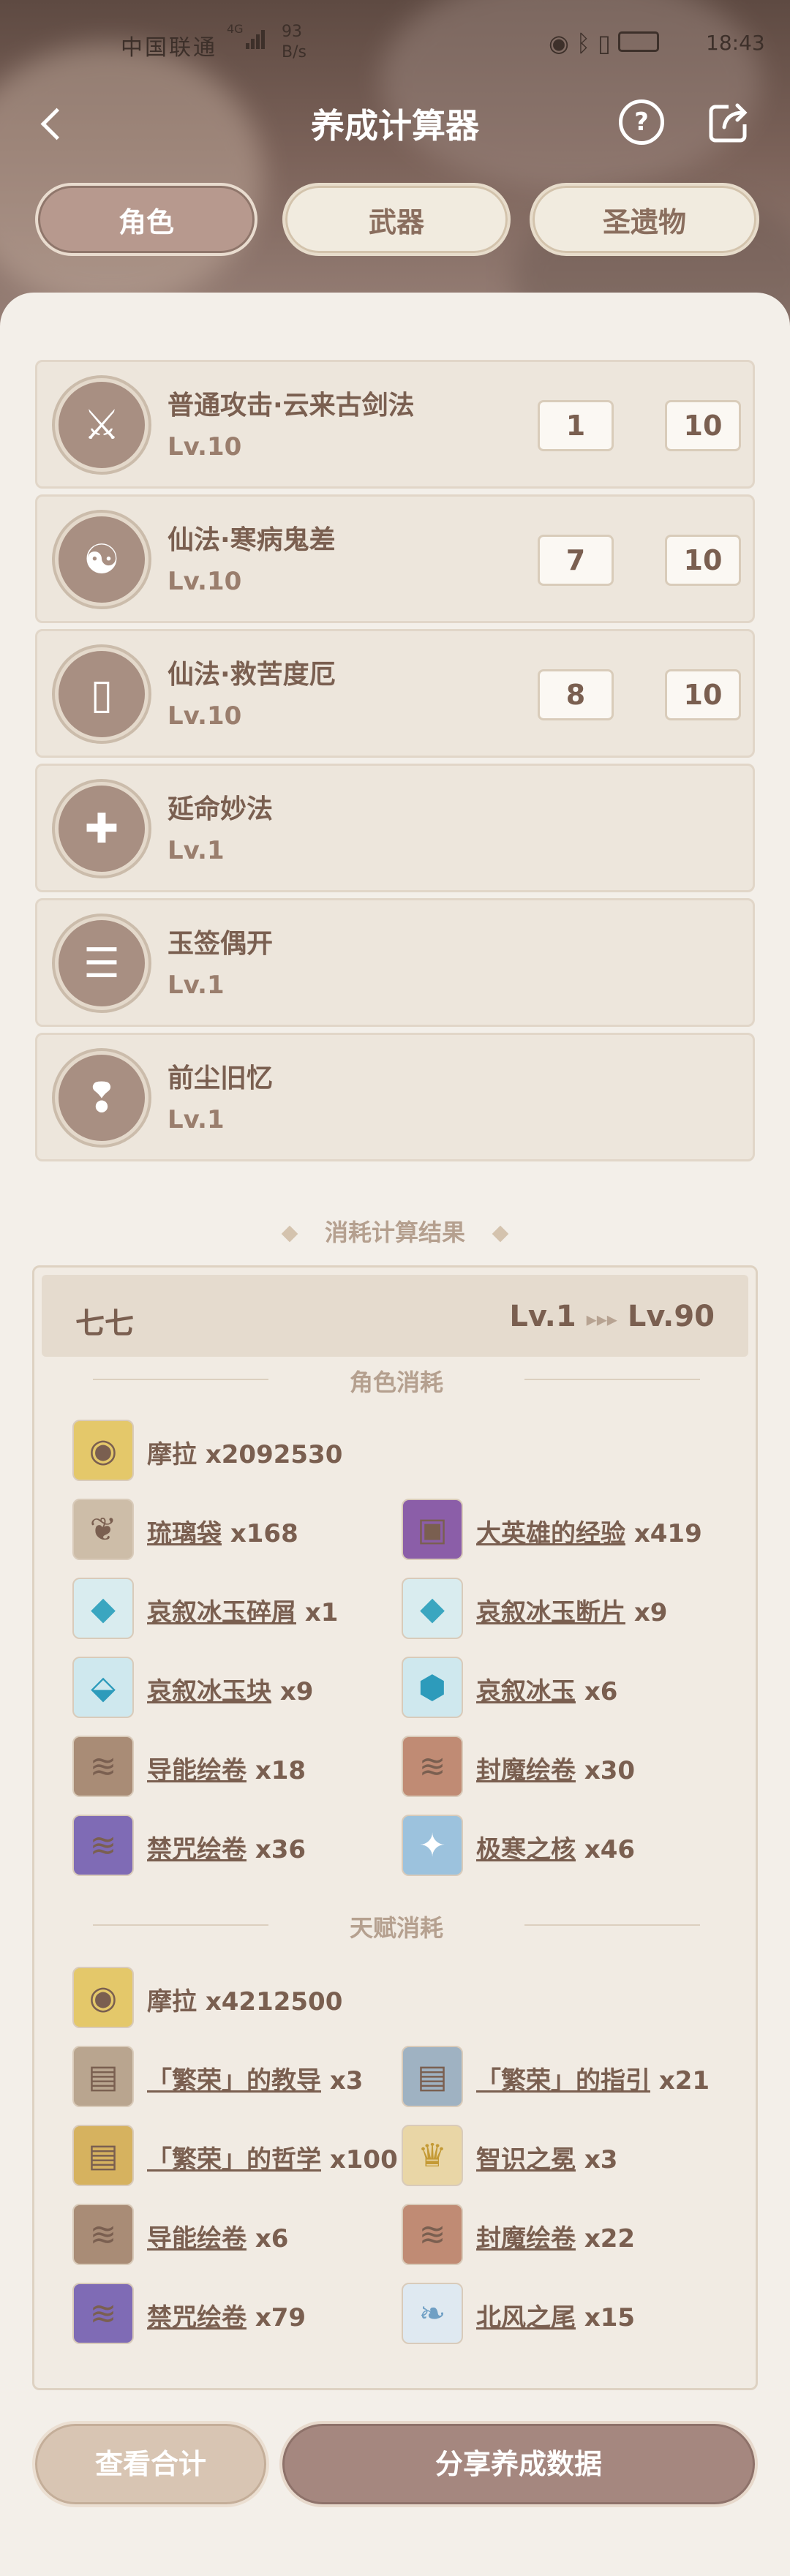 The width and height of the screenshot is (790, 2576). I want to click on skill-card: ❢ 前尘旧忆 Lv.1, so click(395, 1097).